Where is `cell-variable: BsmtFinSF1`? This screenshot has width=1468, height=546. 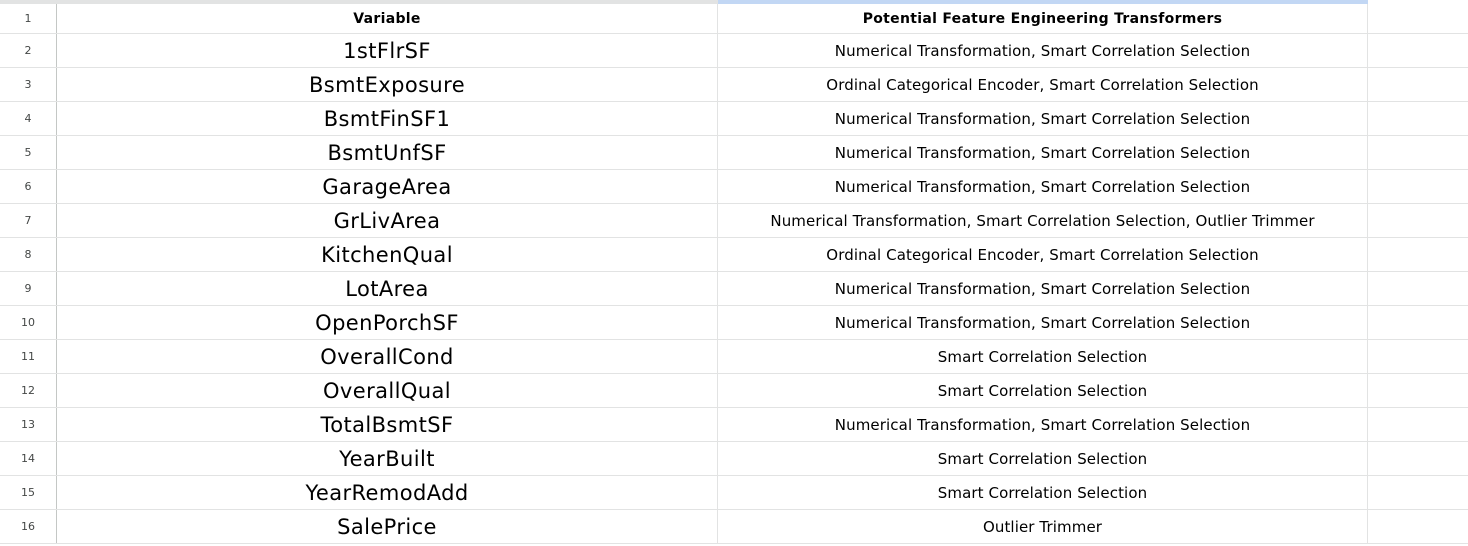
cell-variable: BsmtFinSF1 is located at coordinates (387, 118).